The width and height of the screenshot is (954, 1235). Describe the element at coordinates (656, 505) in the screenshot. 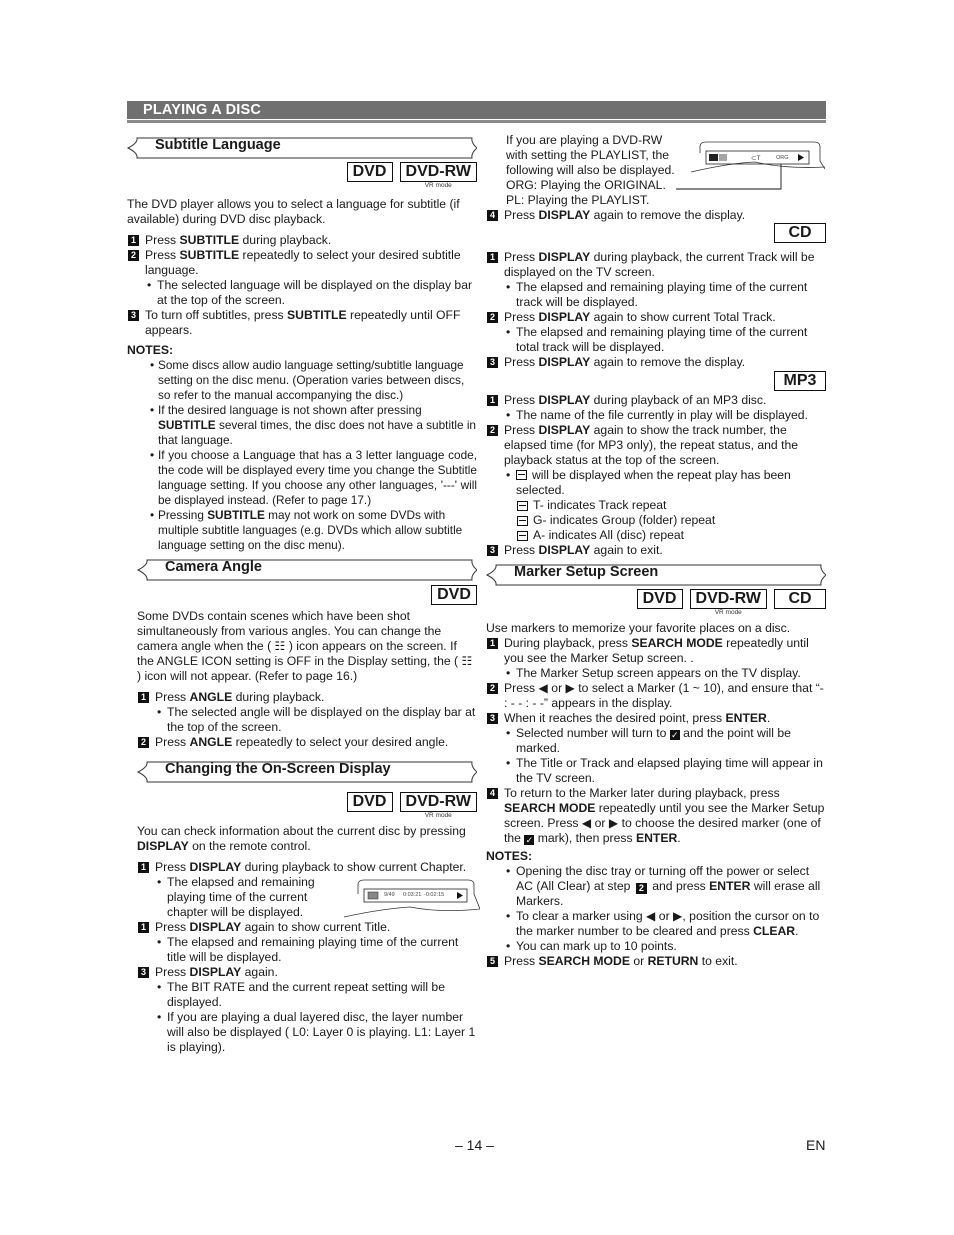

I see `repeat-mode: T- indicates Track repeat` at that location.